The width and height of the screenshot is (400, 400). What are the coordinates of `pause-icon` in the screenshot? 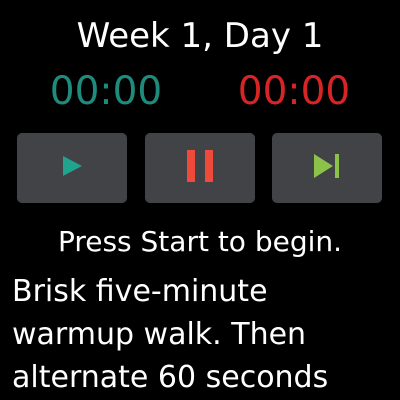 It's located at (200, 168).